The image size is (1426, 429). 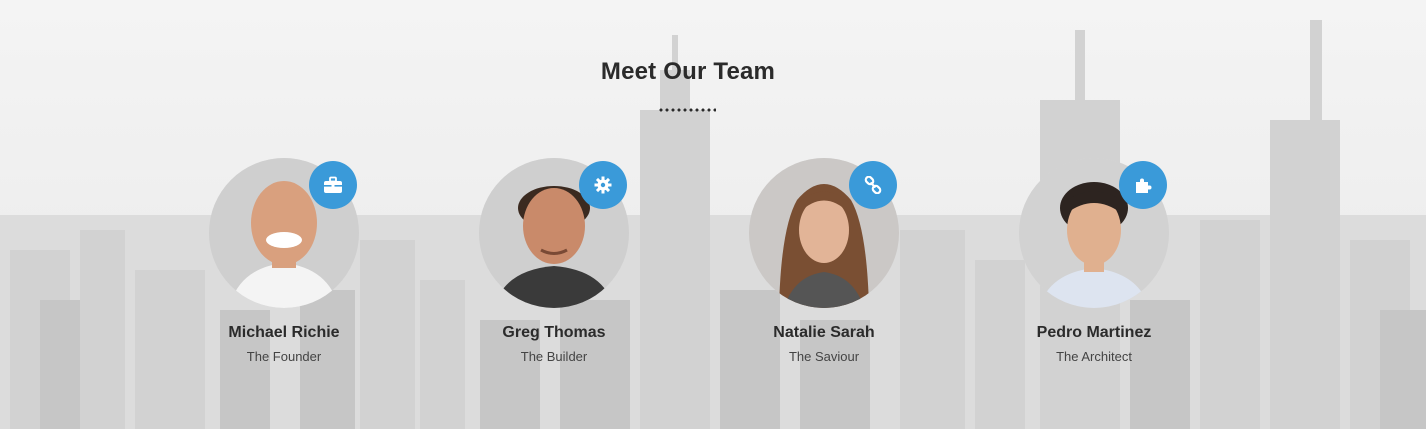 I want to click on title-divider-dots, so click(x=687, y=110).